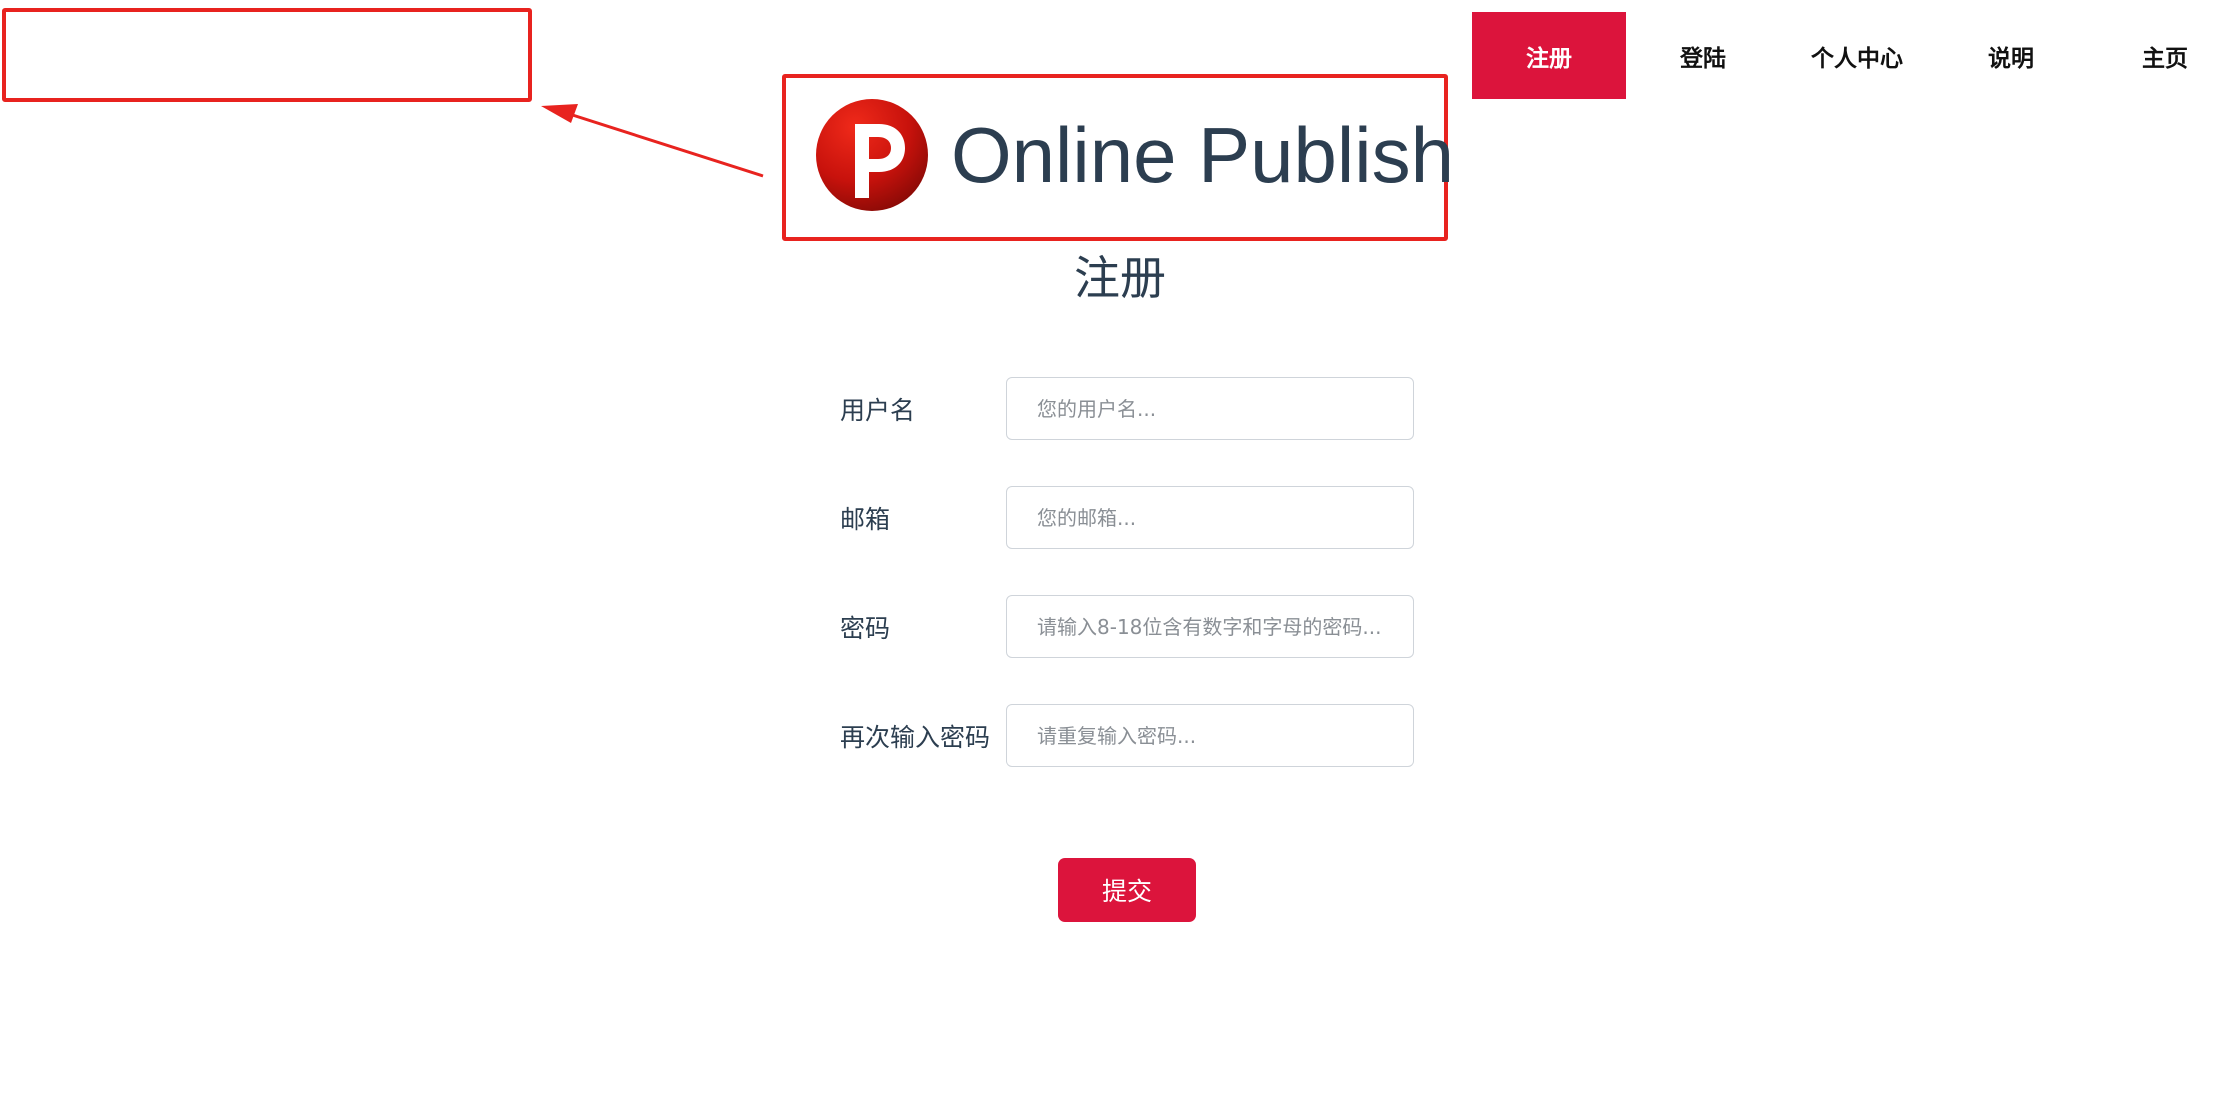 This screenshot has width=2240, height=1103. Describe the element at coordinates (865, 628) in the screenshot. I see `password-label: 密码` at that location.